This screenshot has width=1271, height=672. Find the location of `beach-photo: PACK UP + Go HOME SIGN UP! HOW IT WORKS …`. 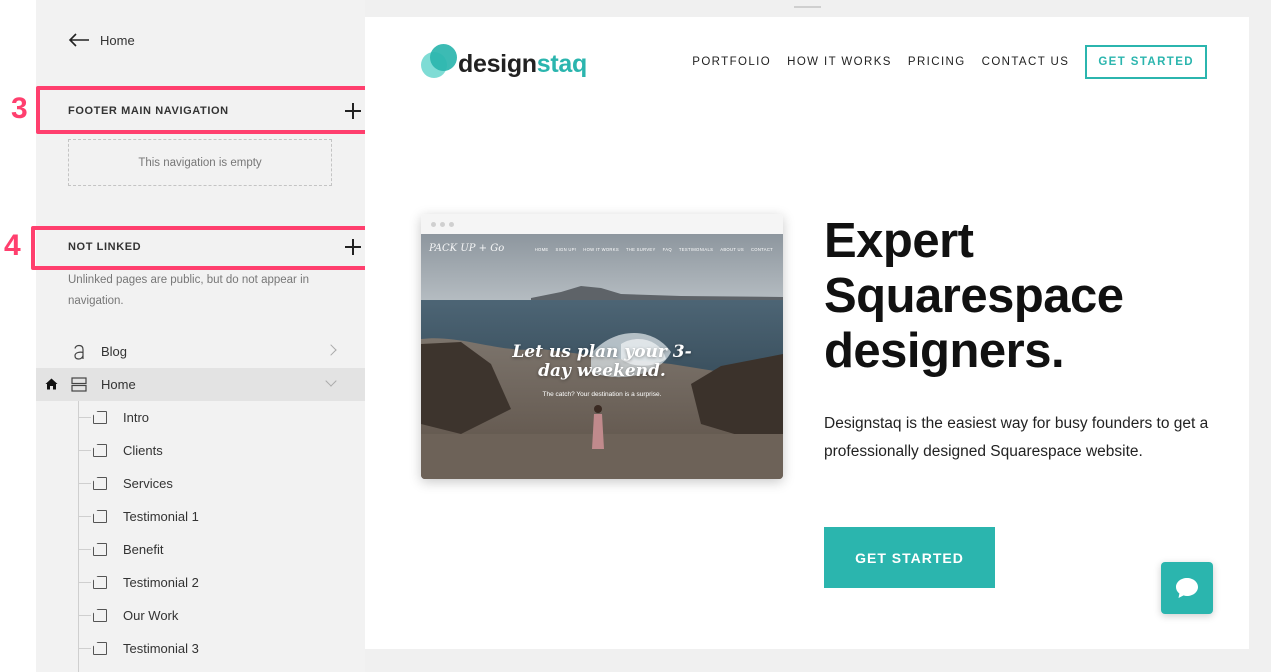

beach-photo: PACK UP + Go HOME SIGN UP! HOW IT WORKS … is located at coordinates (602, 356).